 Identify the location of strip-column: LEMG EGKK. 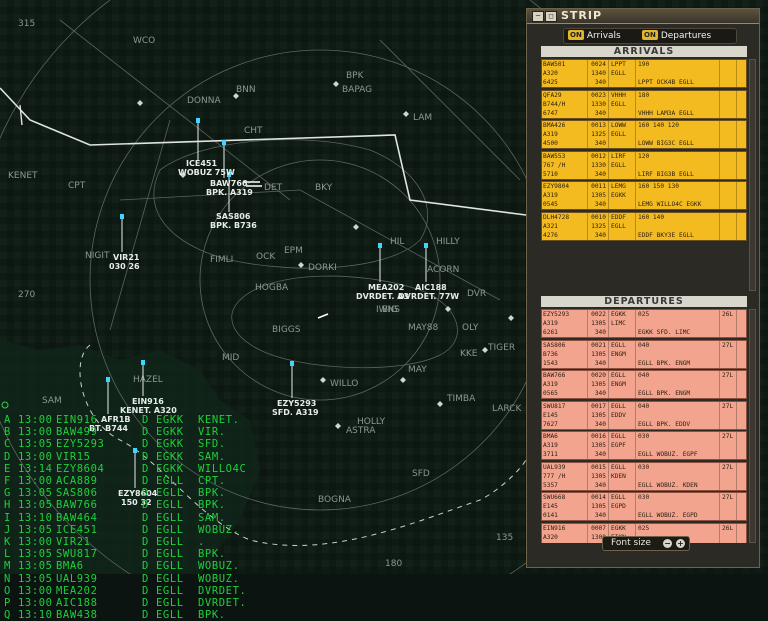
(621, 195).